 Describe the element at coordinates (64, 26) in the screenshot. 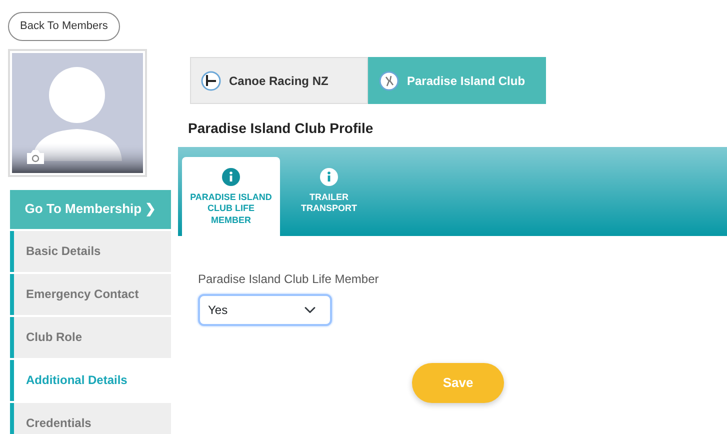

I see `back-button: Back To Members` at that location.